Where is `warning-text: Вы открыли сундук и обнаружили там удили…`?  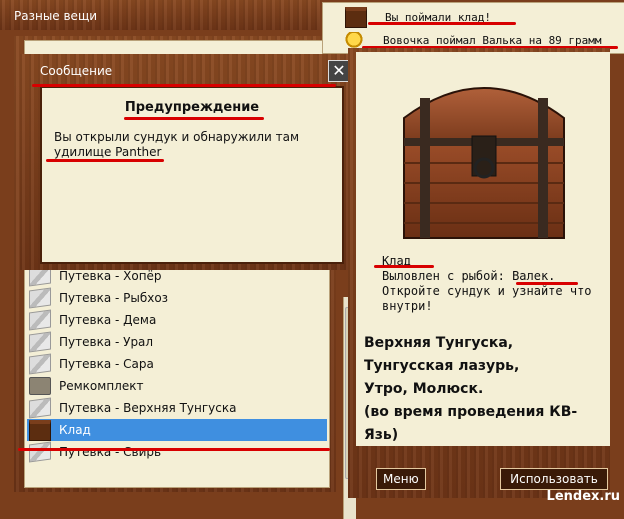 warning-text: Вы открыли сундук и обнаружили там удили… is located at coordinates (177, 144).